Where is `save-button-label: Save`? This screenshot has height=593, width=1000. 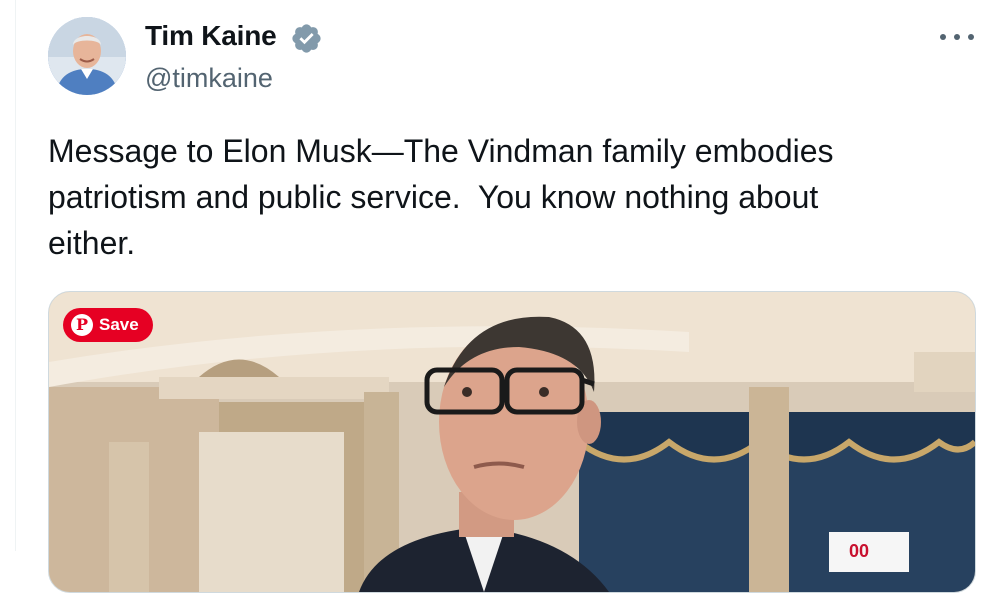 save-button-label: Save is located at coordinates (119, 324).